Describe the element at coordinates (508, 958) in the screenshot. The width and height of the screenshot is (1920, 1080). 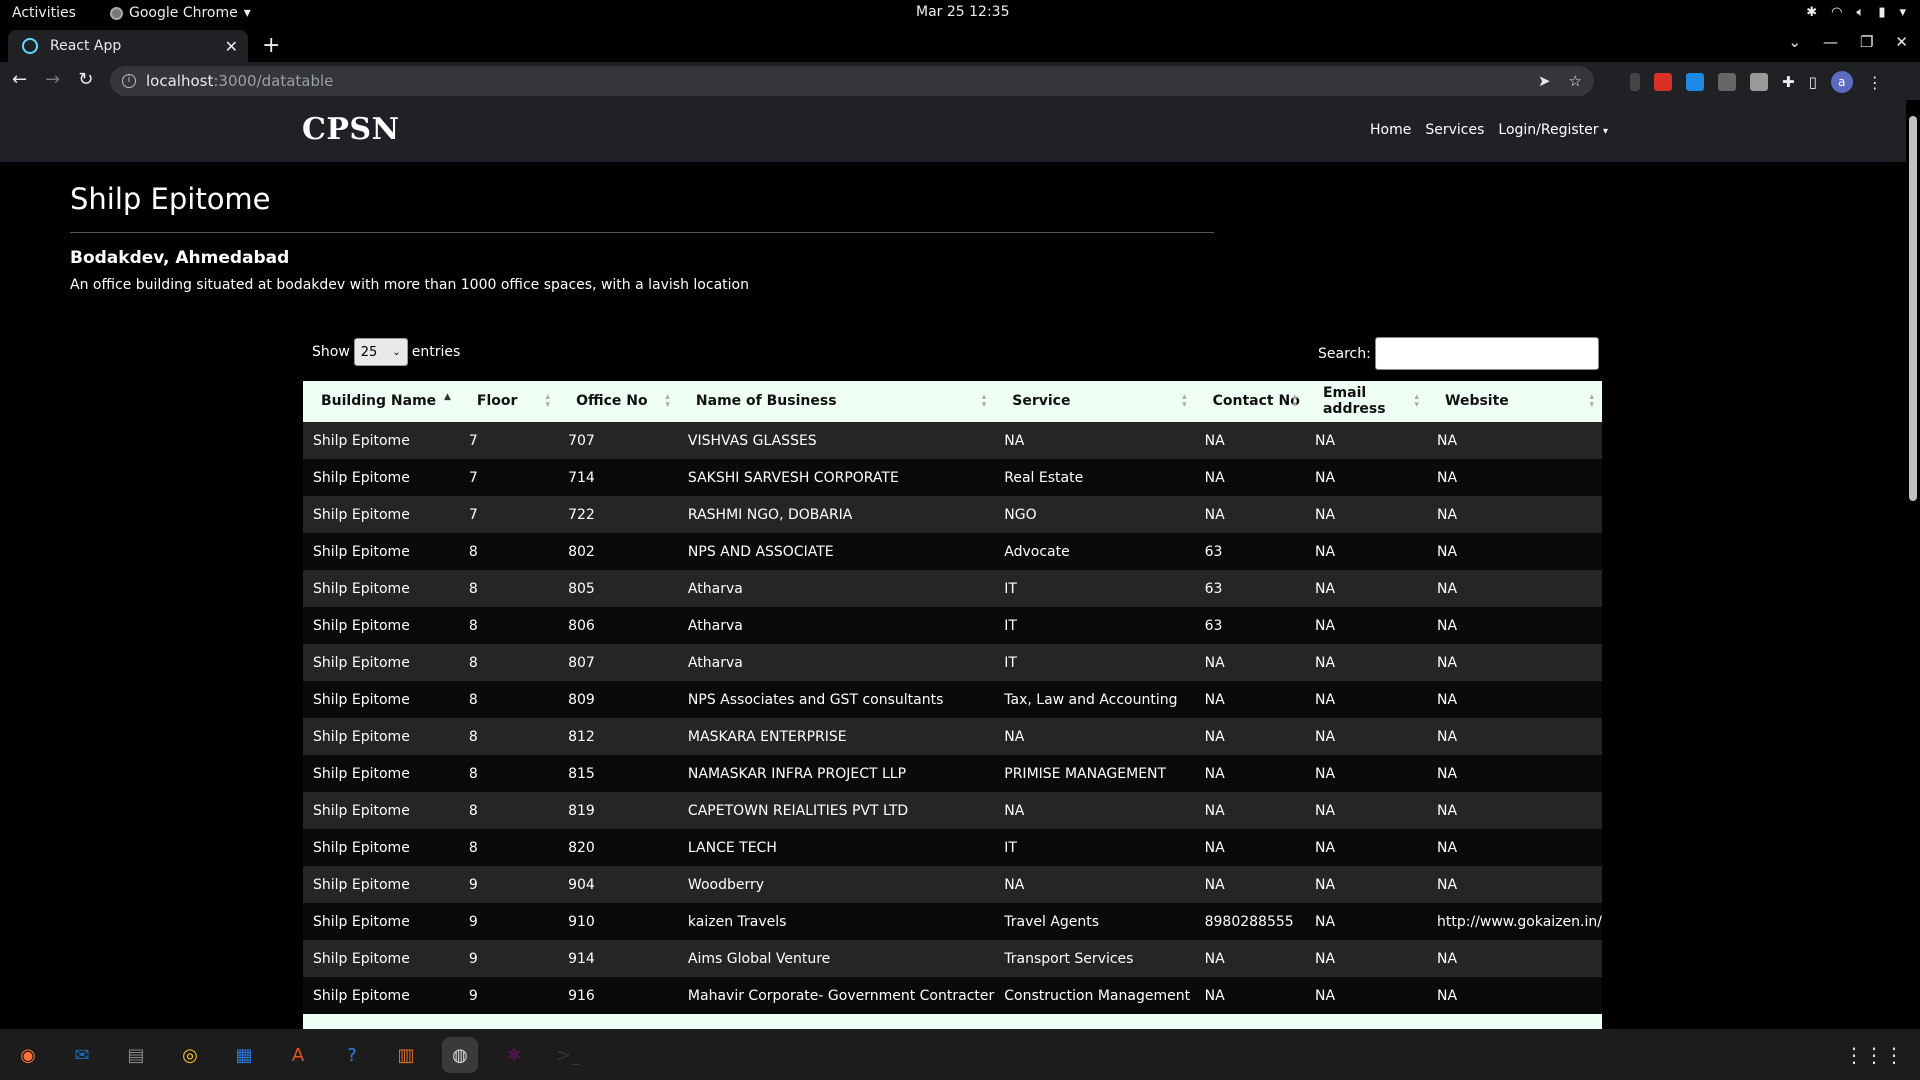
I see `table-cell: 9` at that location.